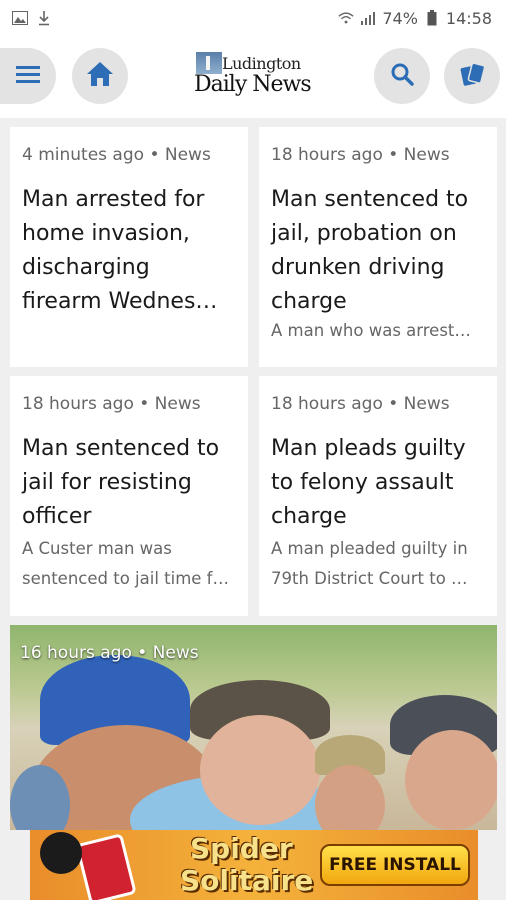 The height and width of the screenshot is (900, 506). Describe the element at coordinates (44, 18) in the screenshot. I see `download-icon` at that location.